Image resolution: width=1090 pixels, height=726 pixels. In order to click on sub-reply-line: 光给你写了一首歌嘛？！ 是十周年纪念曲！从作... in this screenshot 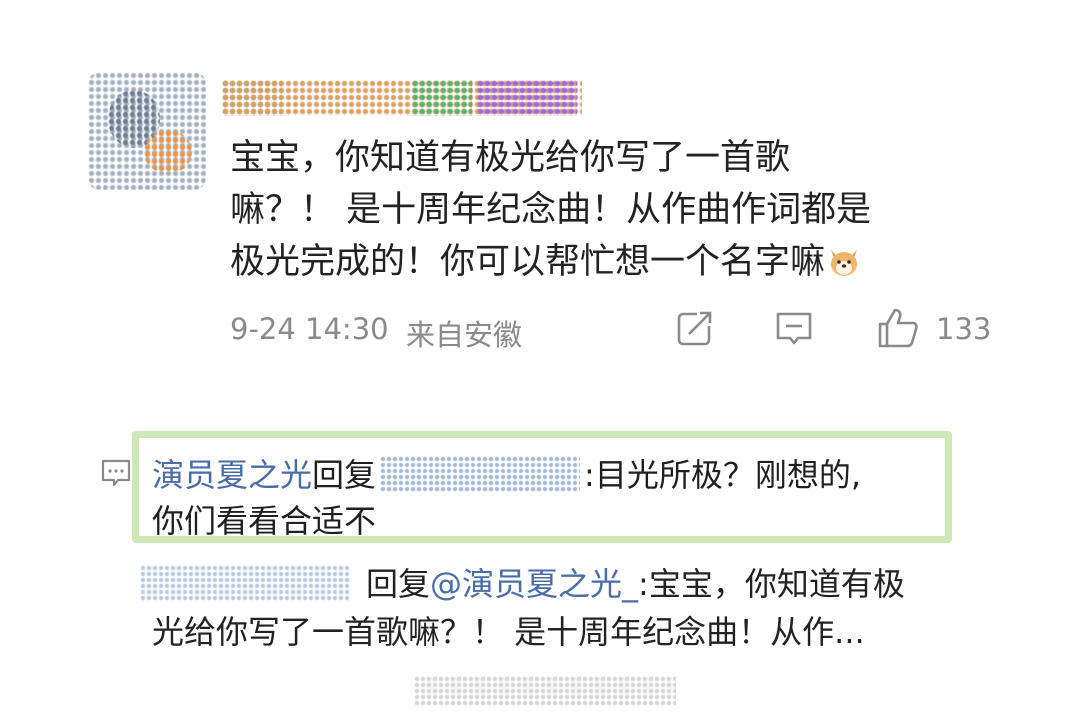, I will do `click(508, 632)`.